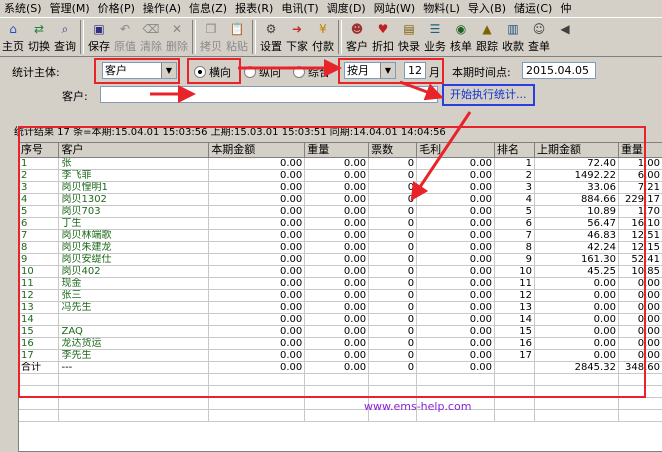 The image size is (662, 452). What do you see at coordinates (340, 163) in the screenshot?
I see `table-row: 1 张 0.00 0.00 0 0.00 1 72.40 1.00` at bounding box center [340, 163].